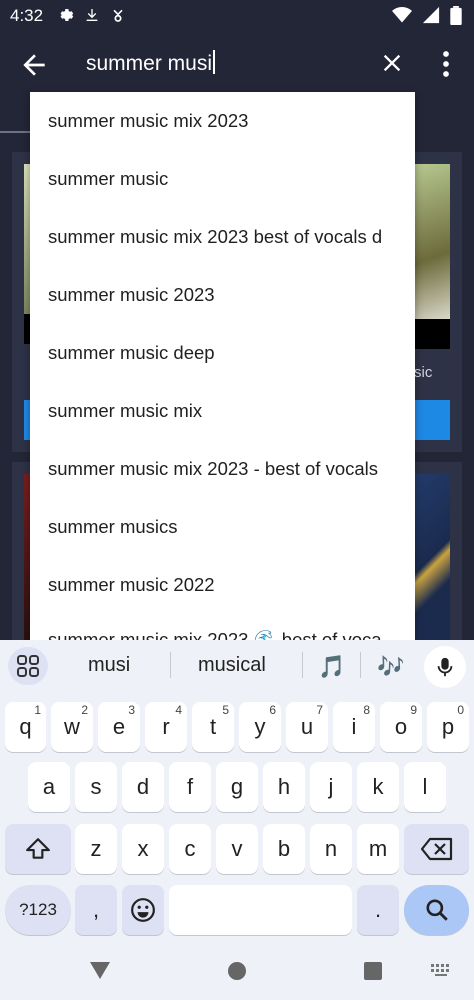 The width and height of the screenshot is (474, 1000). Describe the element at coordinates (228, 295) in the screenshot. I see `suggestion-item: summer music 2023` at that location.